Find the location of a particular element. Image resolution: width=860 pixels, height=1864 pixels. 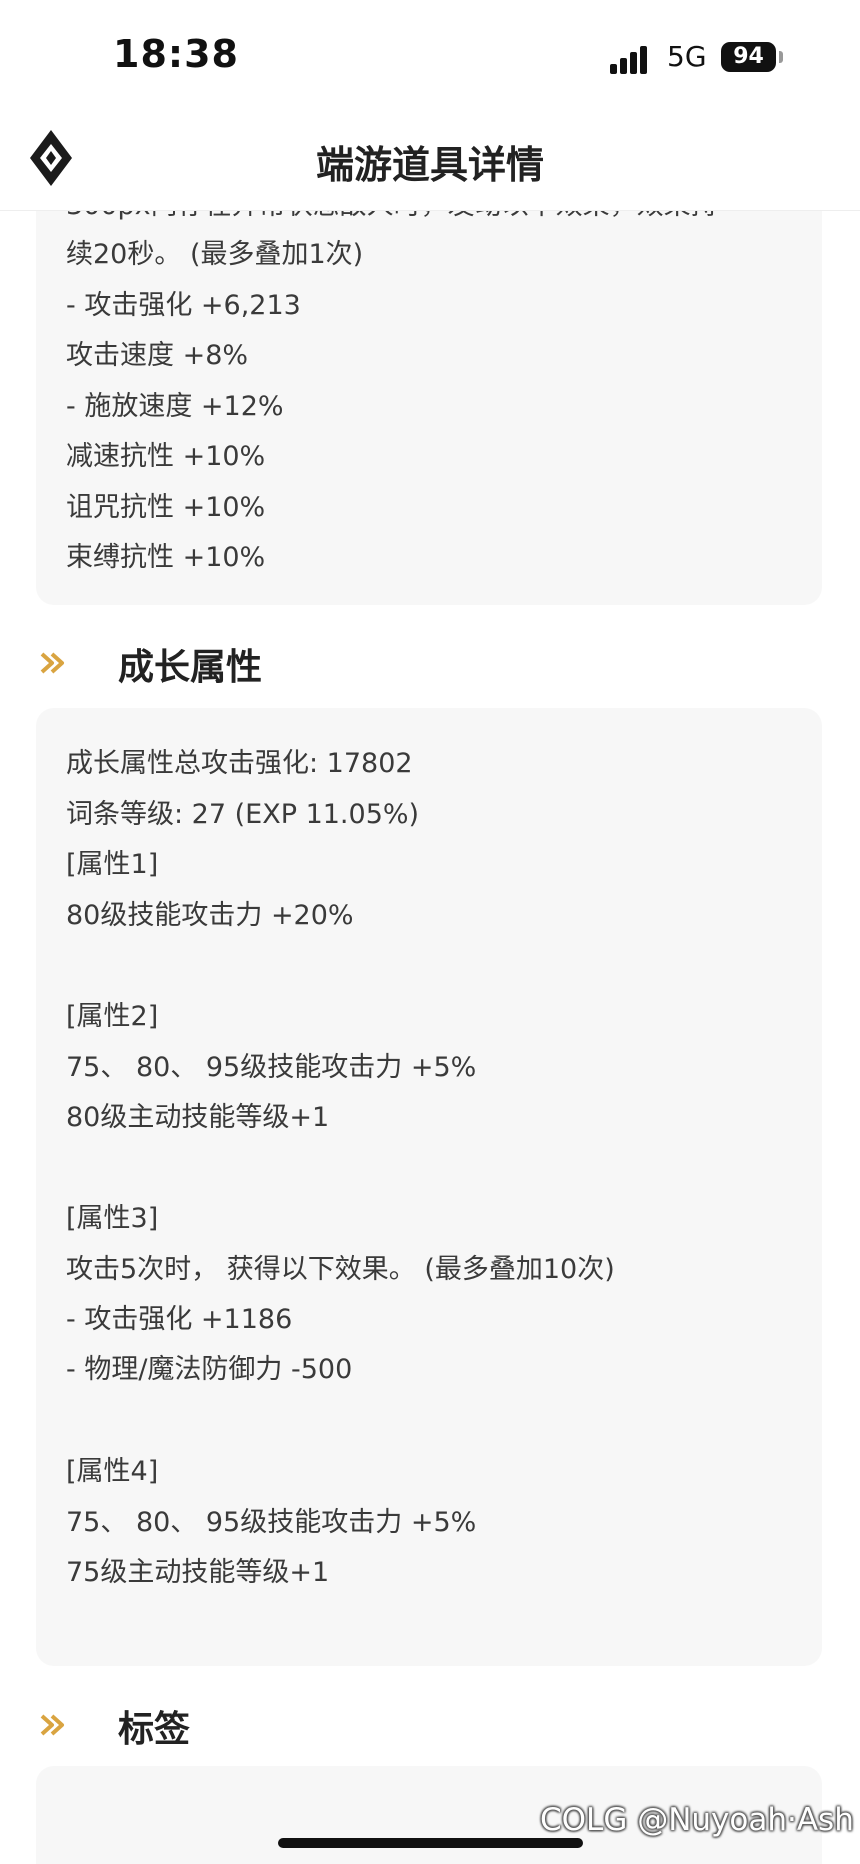

growth-line: [属性4] is located at coordinates (112, 1471).